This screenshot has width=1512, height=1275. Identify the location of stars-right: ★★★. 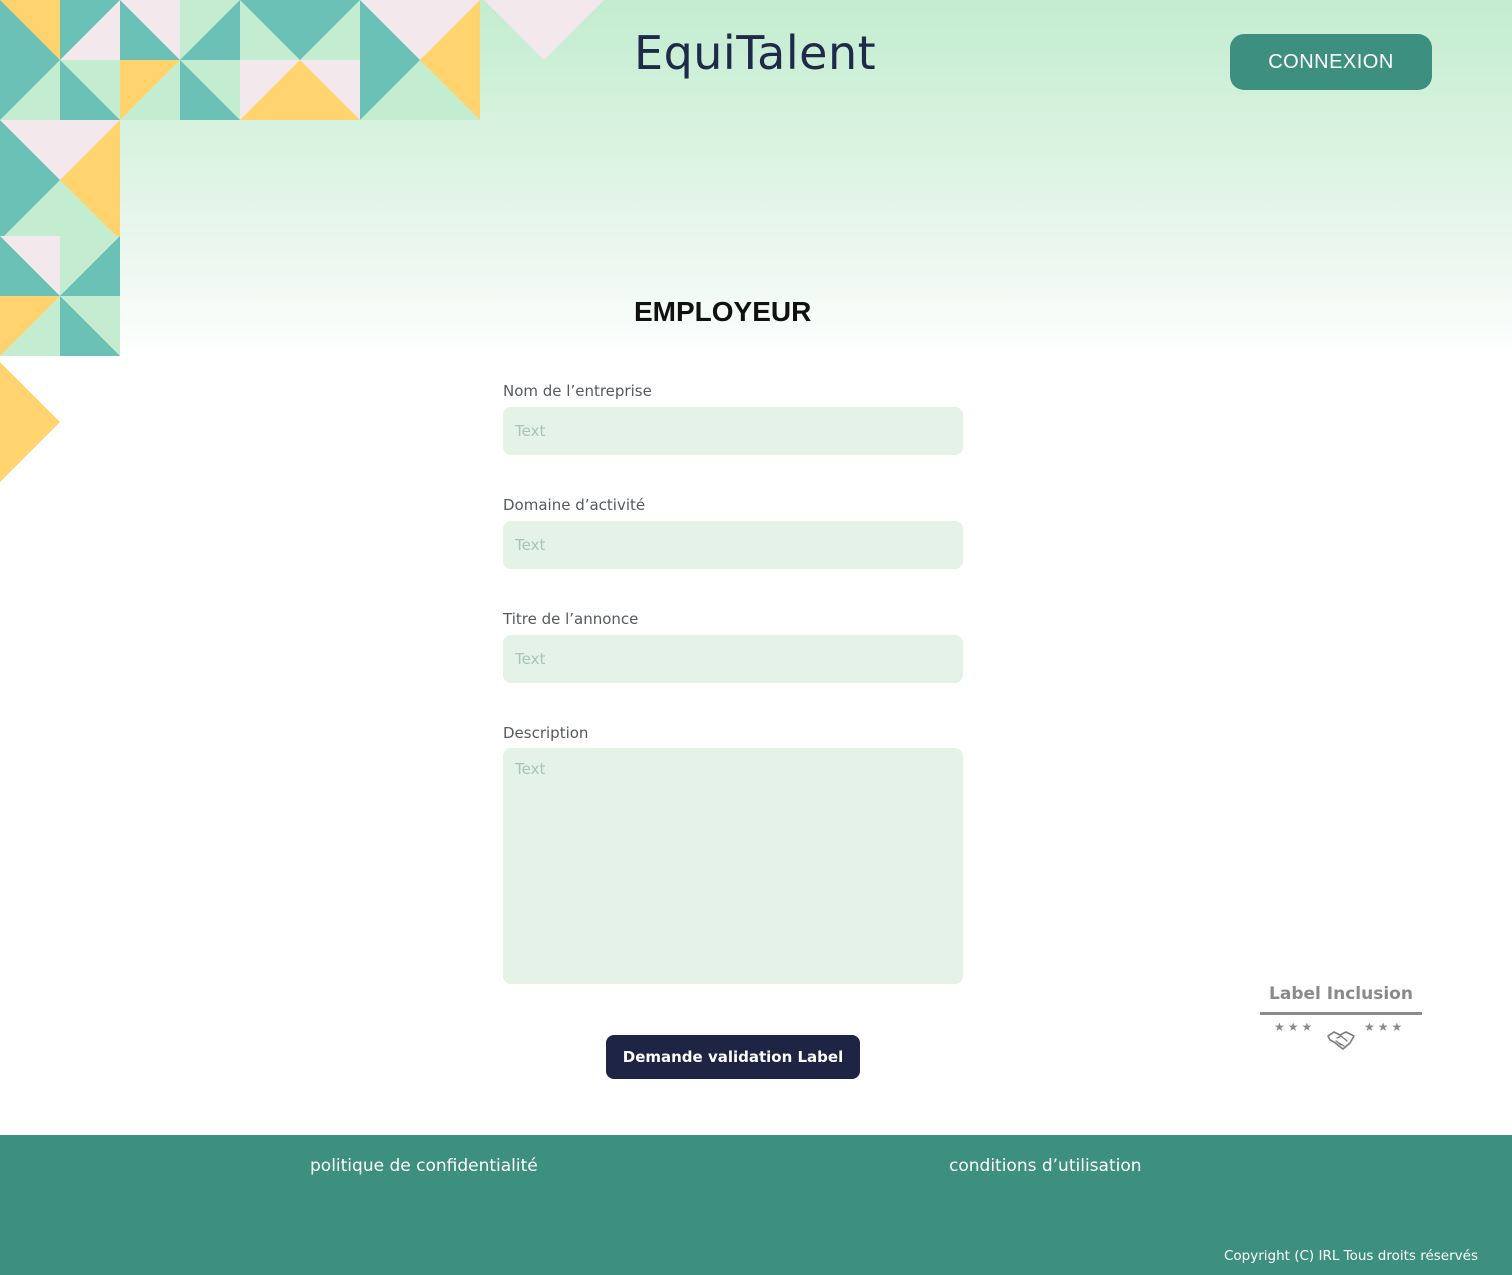
(1385, 1027).